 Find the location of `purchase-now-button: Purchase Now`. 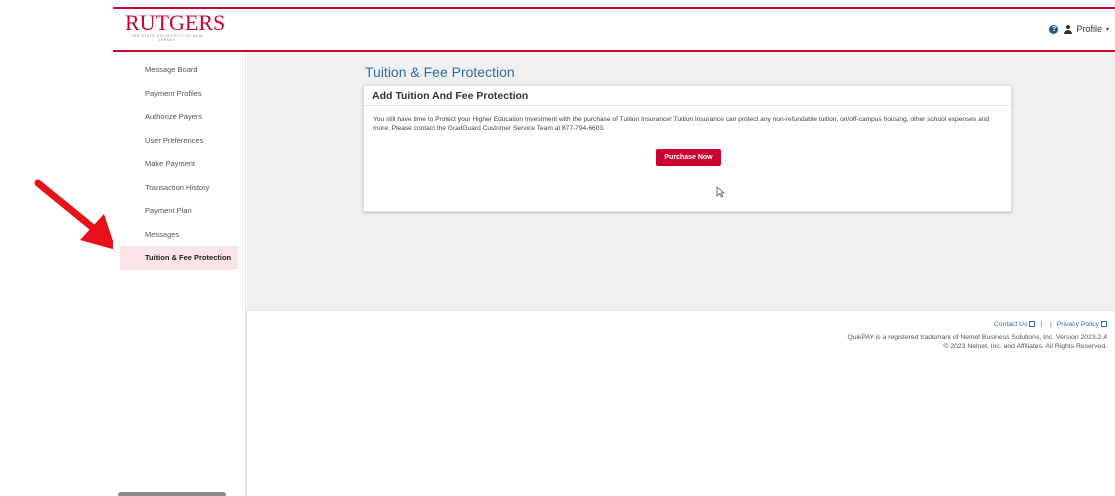

purchase-now-button: Purchase Now is located at coordinates (688, 157).